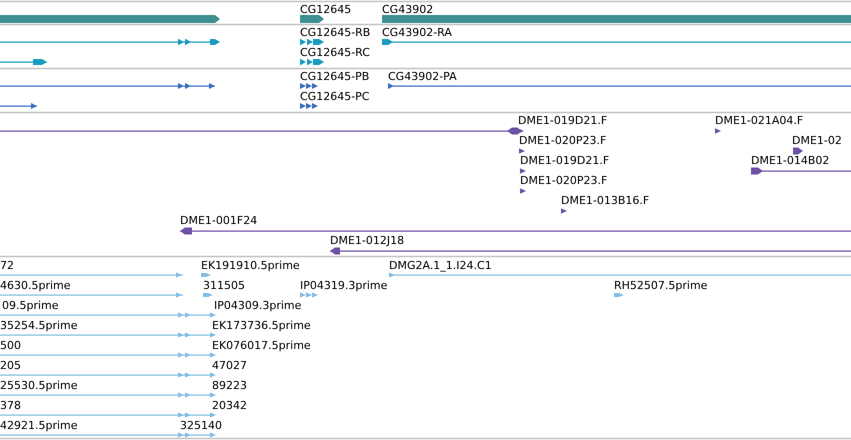 This screenshot has height=440, width=851. What do you see at coordinates (817, 140) in the screenshot?
I see `feature-label: DME1-02` at bounding box center [817, 140].